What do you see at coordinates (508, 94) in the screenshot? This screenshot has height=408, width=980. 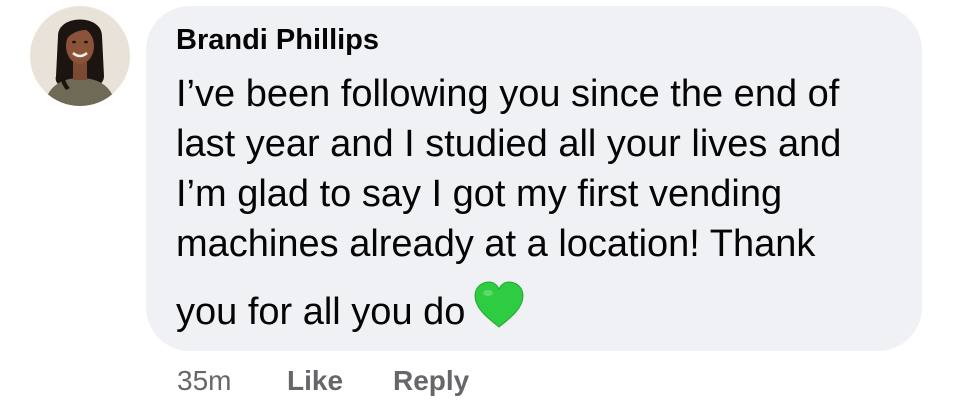 I see `comment-text-line: I’ve been following you since the end of` at bounding box center [508, 94].